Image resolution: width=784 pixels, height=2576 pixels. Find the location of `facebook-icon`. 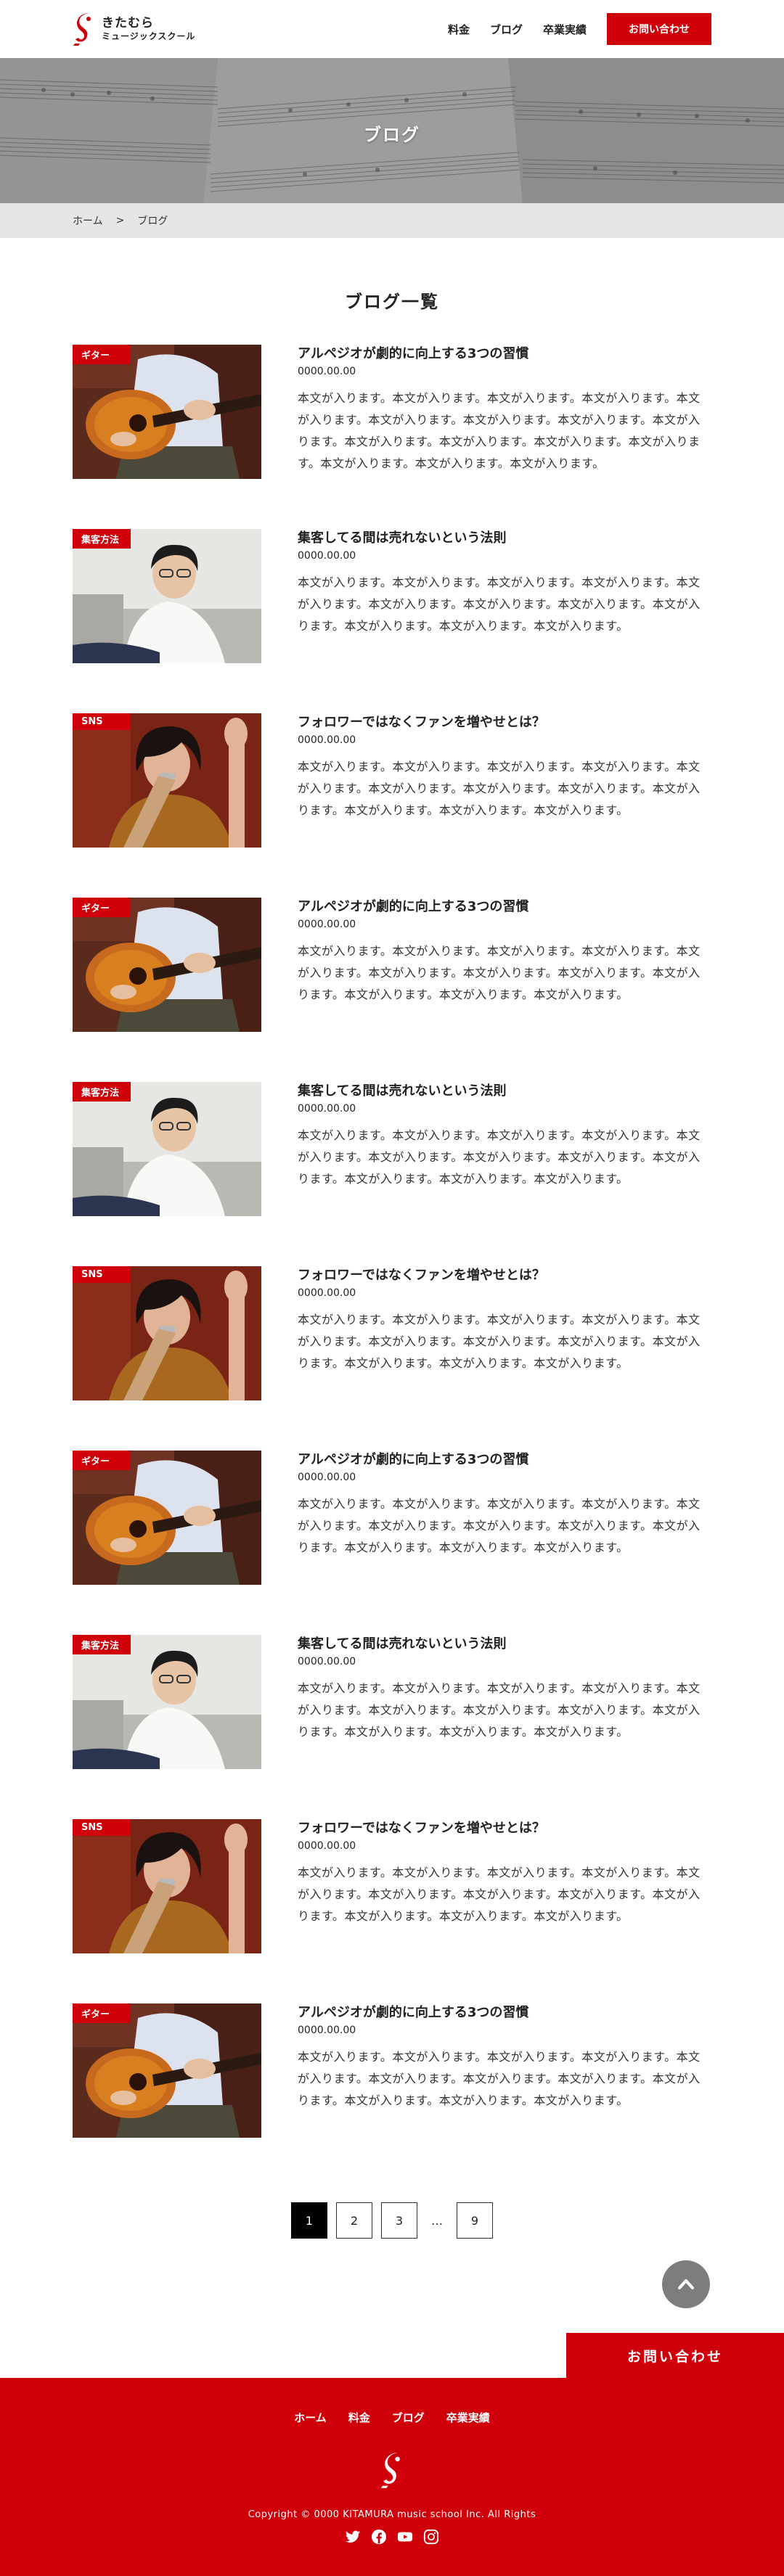

facebook-icon is located at coordinates (379, 2537).